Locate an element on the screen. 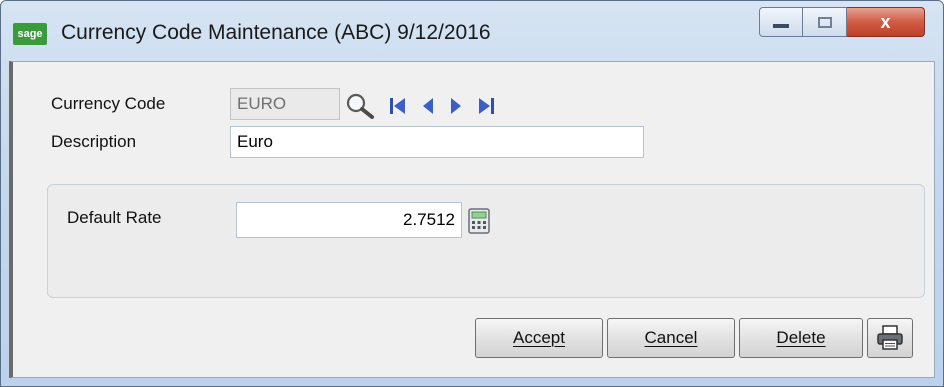 This screenshot has width=944, height=387. default-rate-label: Default Rate is located at coordinates (114, 217).